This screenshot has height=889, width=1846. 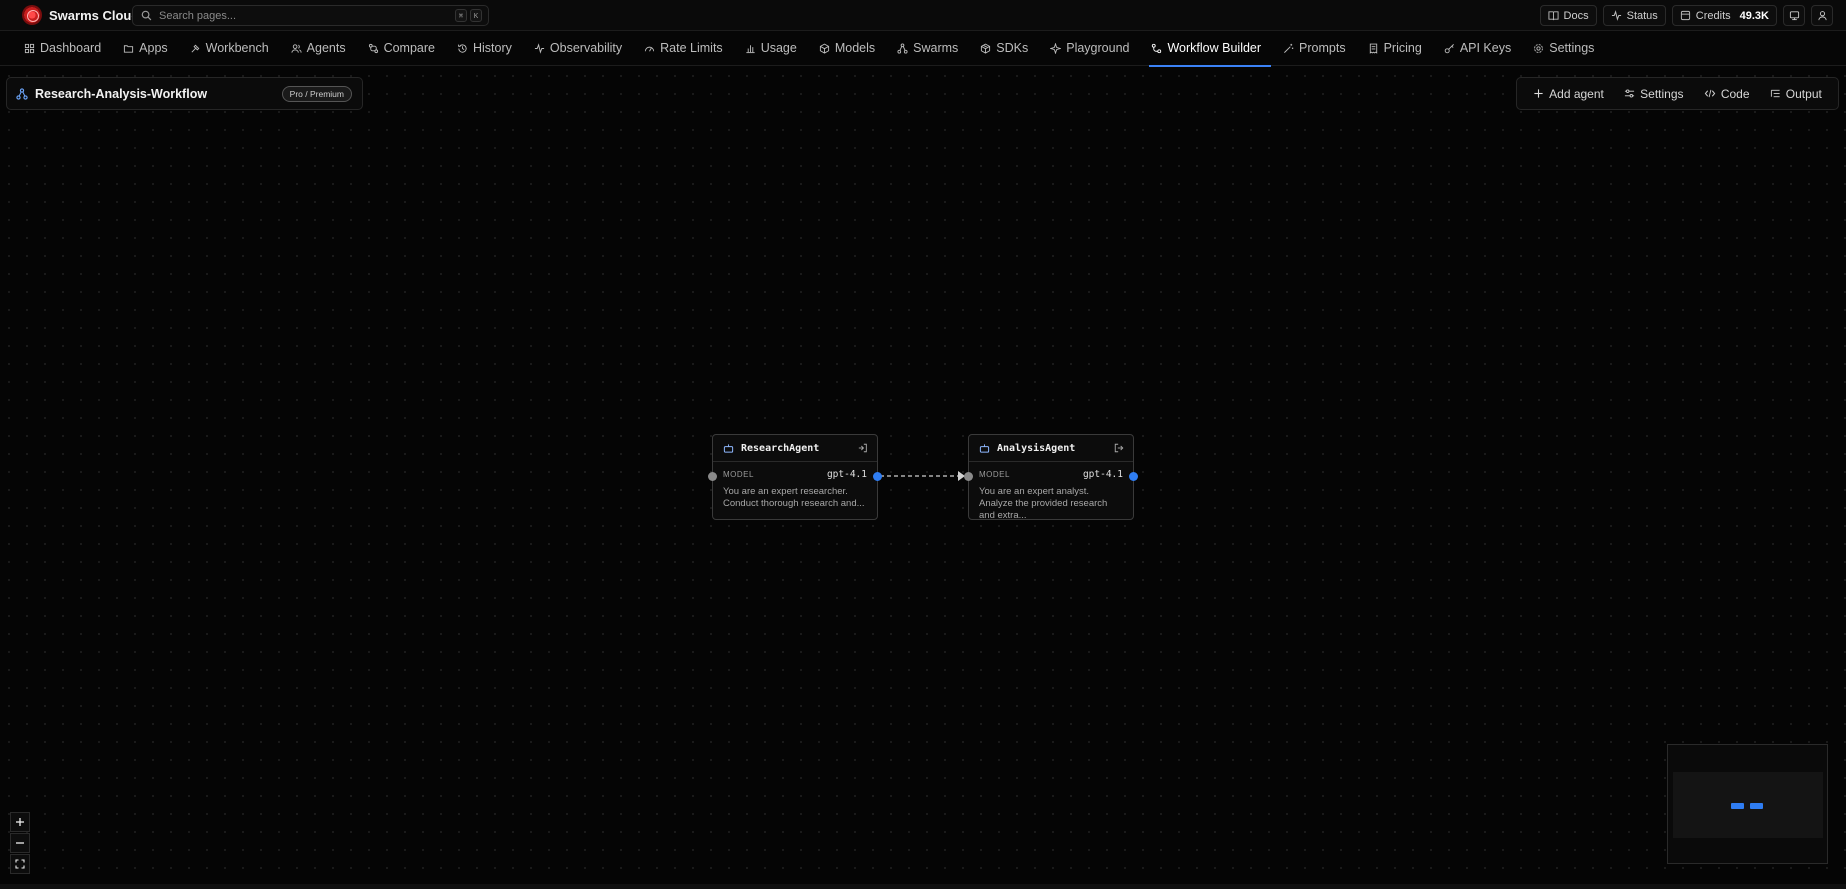 I want to click on input-icon, so click(x=863, y=448).